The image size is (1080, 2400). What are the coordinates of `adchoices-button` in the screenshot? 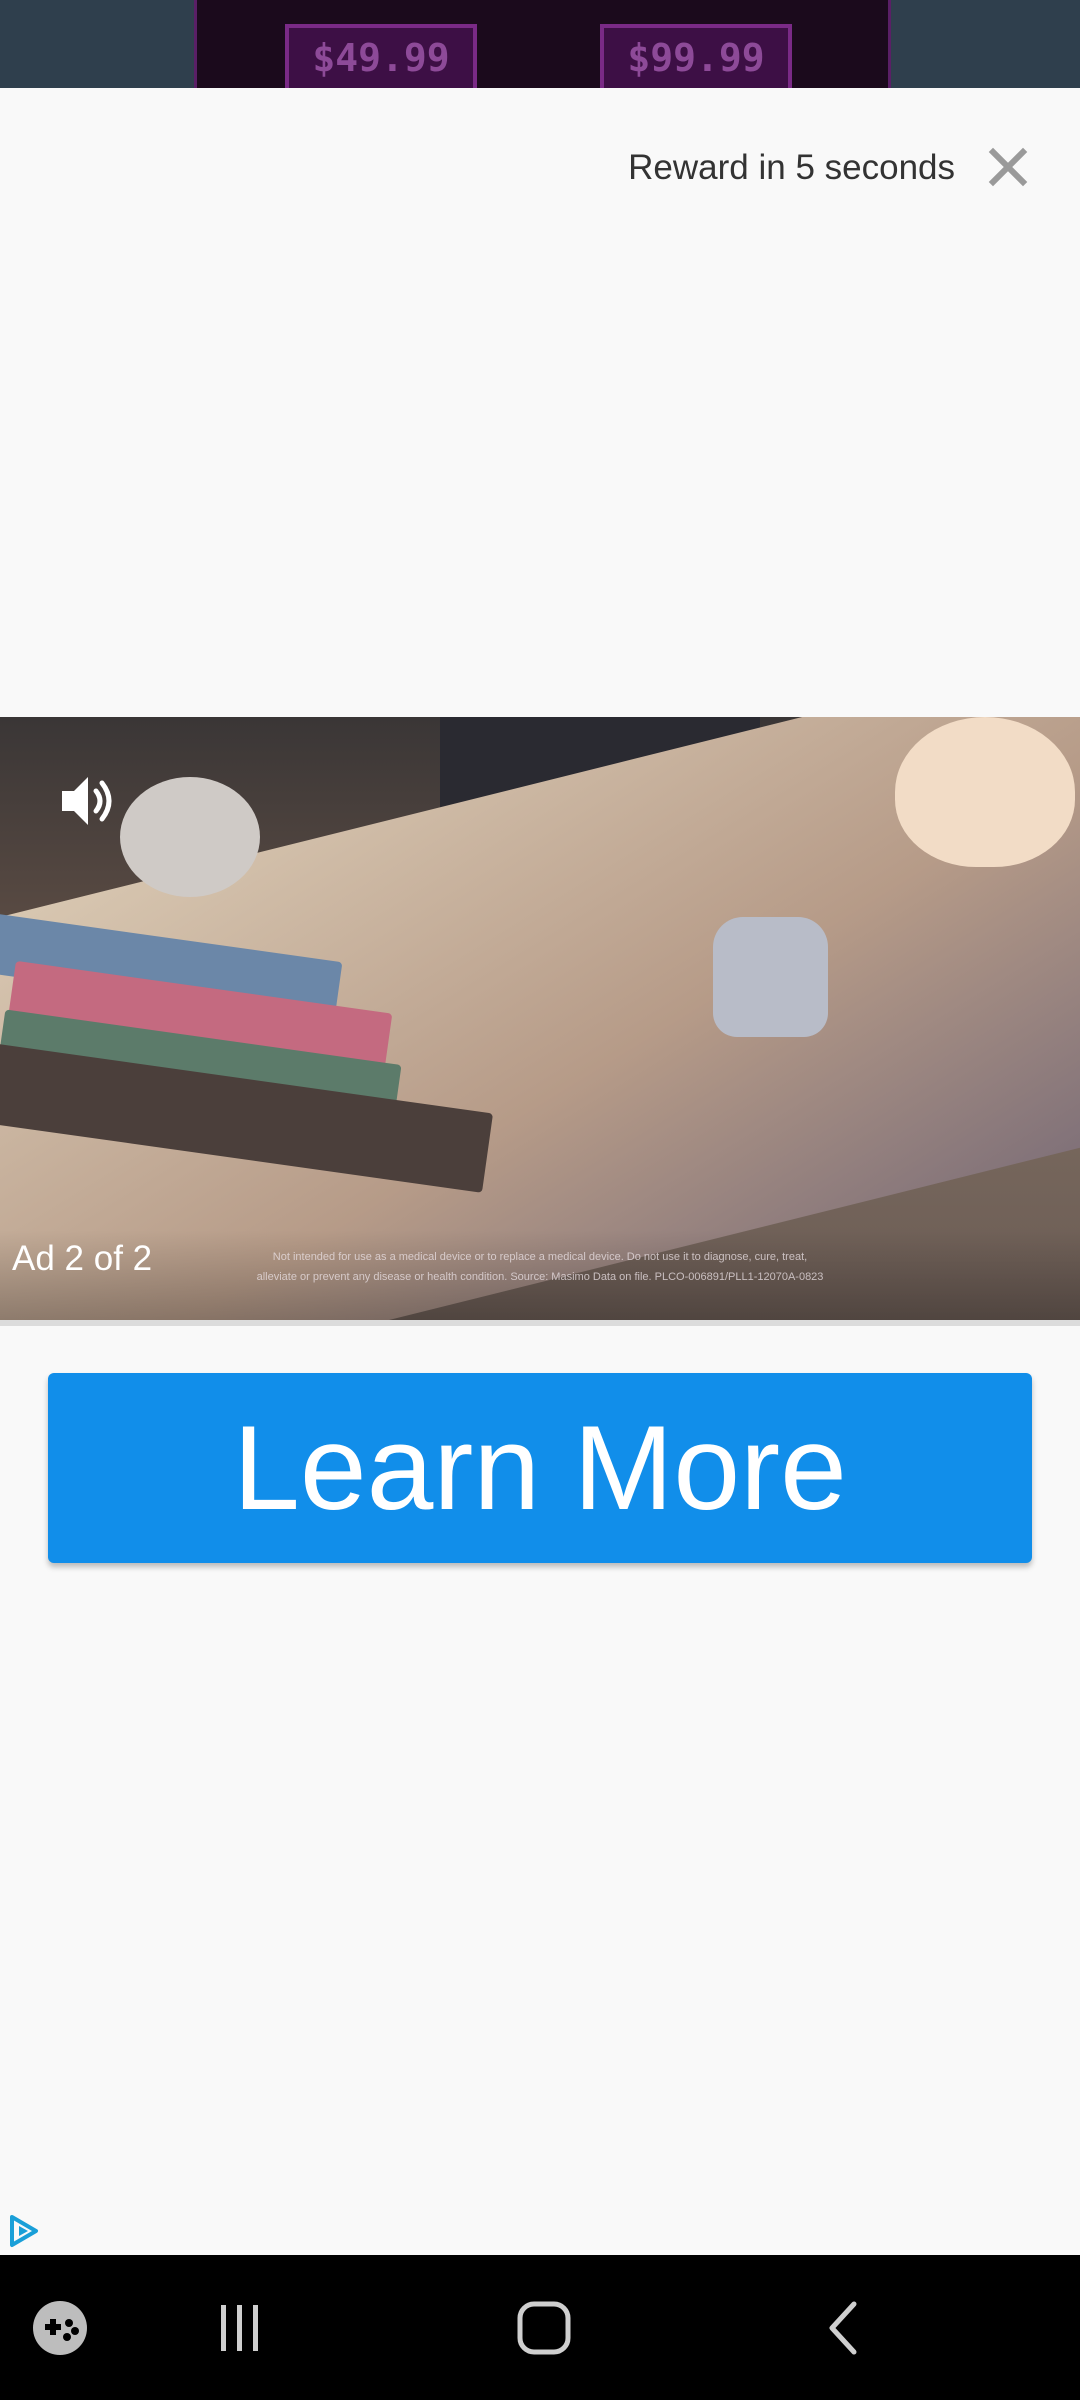 It's located at (24, 2231).